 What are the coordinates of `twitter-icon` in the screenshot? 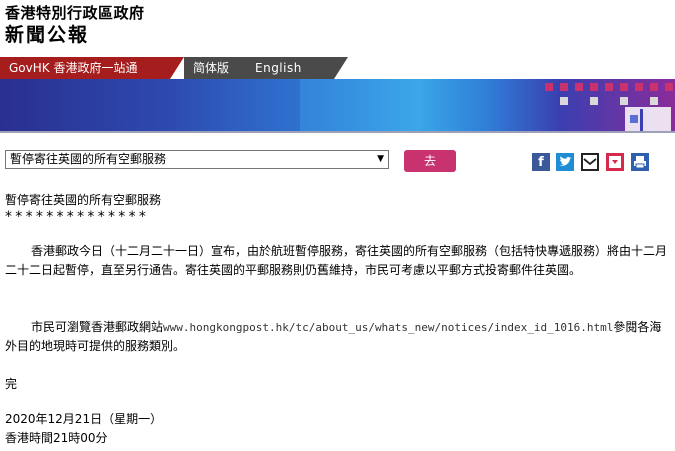 It's located at (565, 162).